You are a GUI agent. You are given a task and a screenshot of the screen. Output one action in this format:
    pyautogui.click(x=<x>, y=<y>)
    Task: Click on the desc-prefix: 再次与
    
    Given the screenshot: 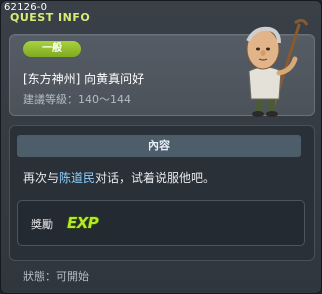 What is the action you would take?
    pyautogui.click(x=41, y=178)
    